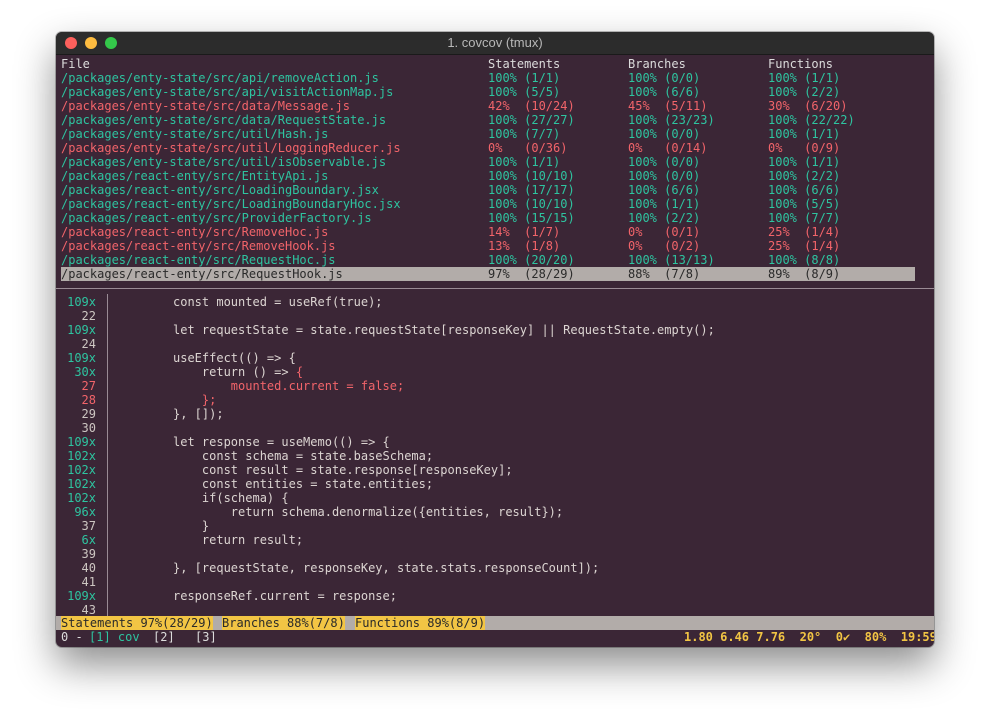 Image resolution: width=990 pixels, height=727 pixels. Describe the element at coordinates (299, 372) in the screenshot. I see `uncovered-brace: {` at that location.